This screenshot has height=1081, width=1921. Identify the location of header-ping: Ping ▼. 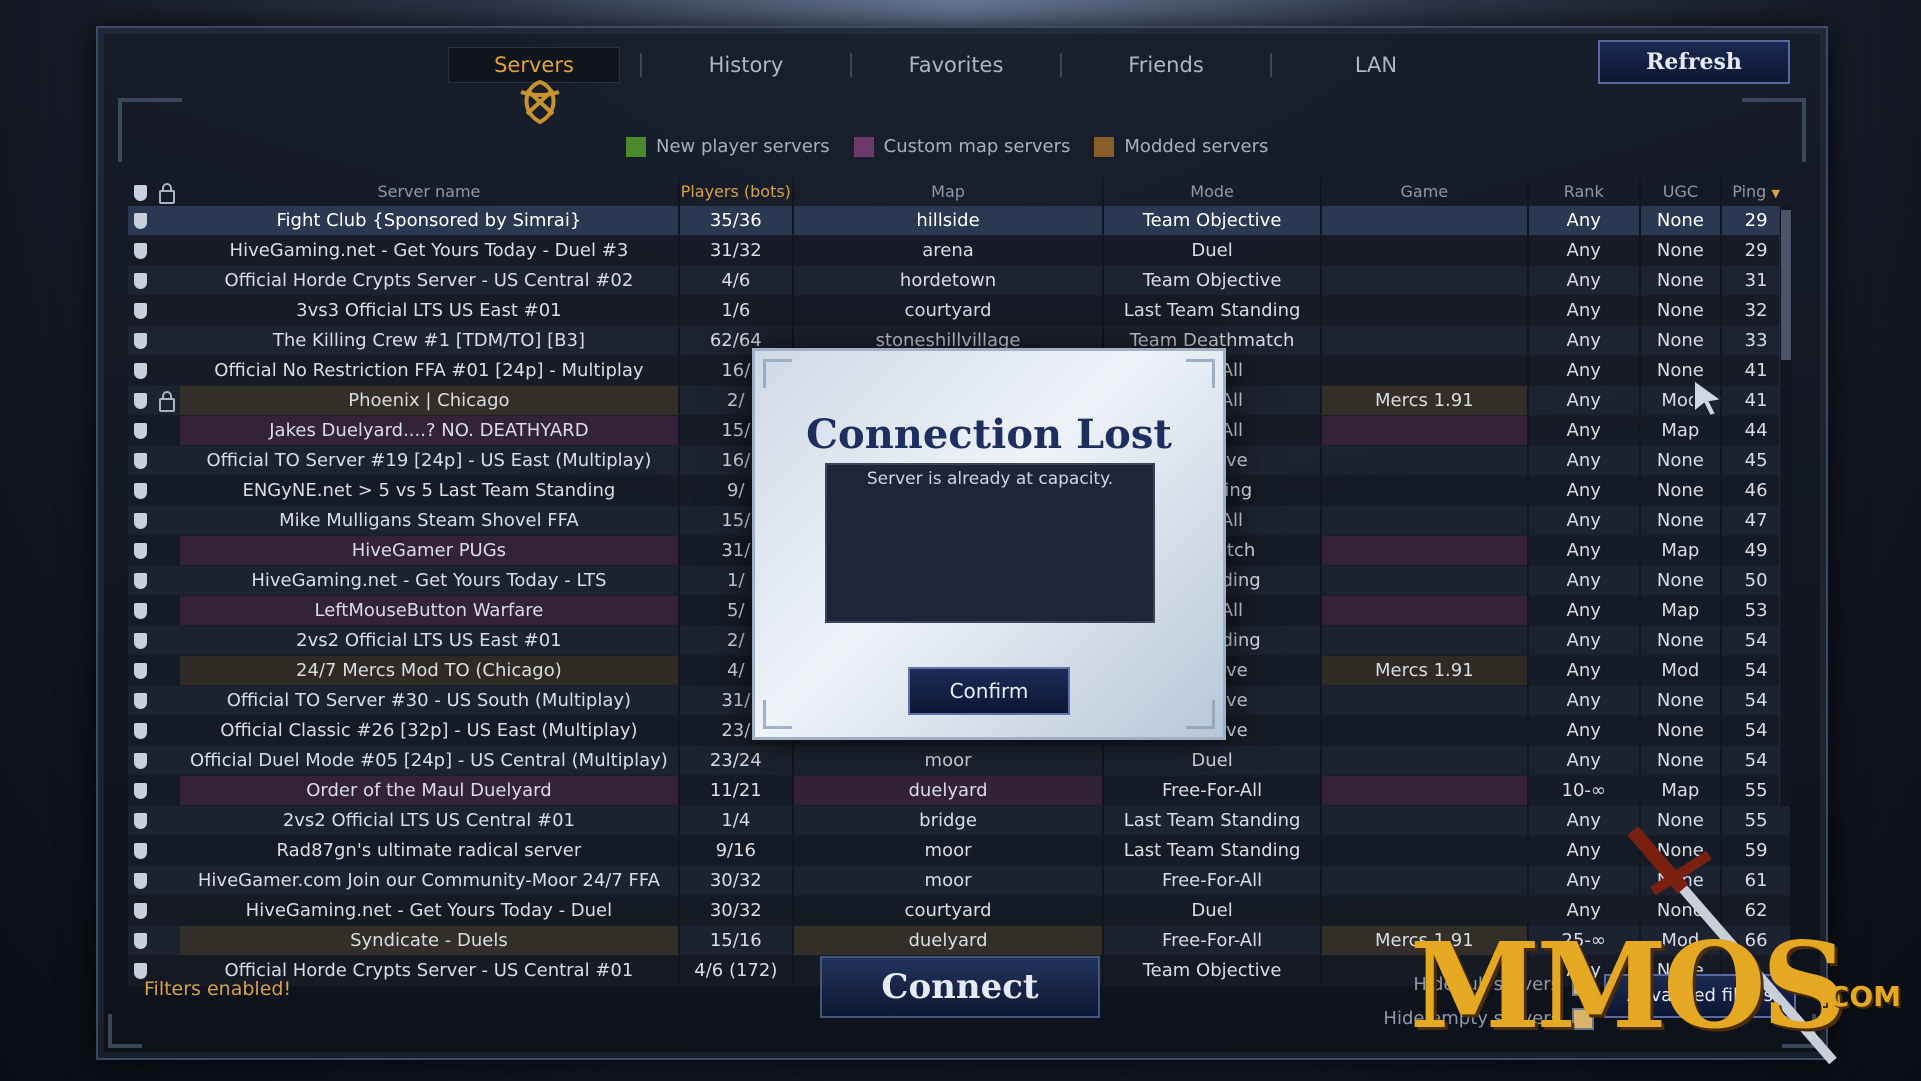
(1755, 192).